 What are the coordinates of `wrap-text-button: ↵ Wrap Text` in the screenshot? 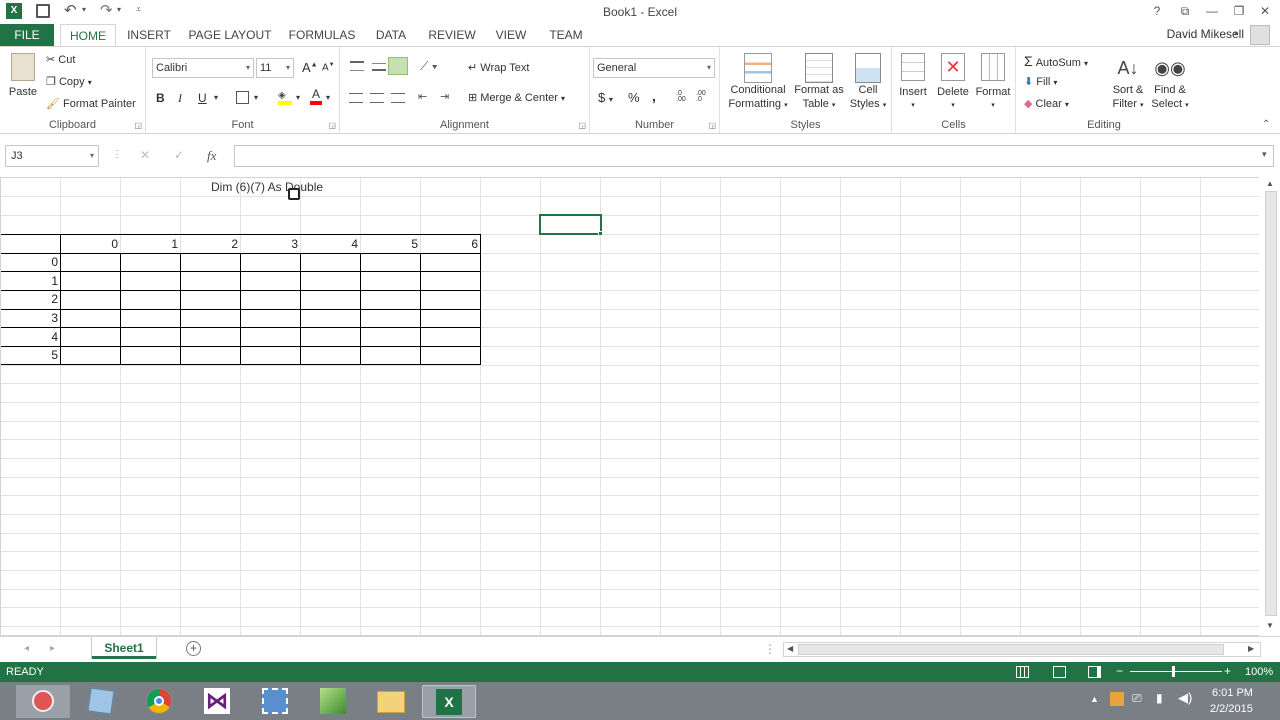 It's located at (498, 67).